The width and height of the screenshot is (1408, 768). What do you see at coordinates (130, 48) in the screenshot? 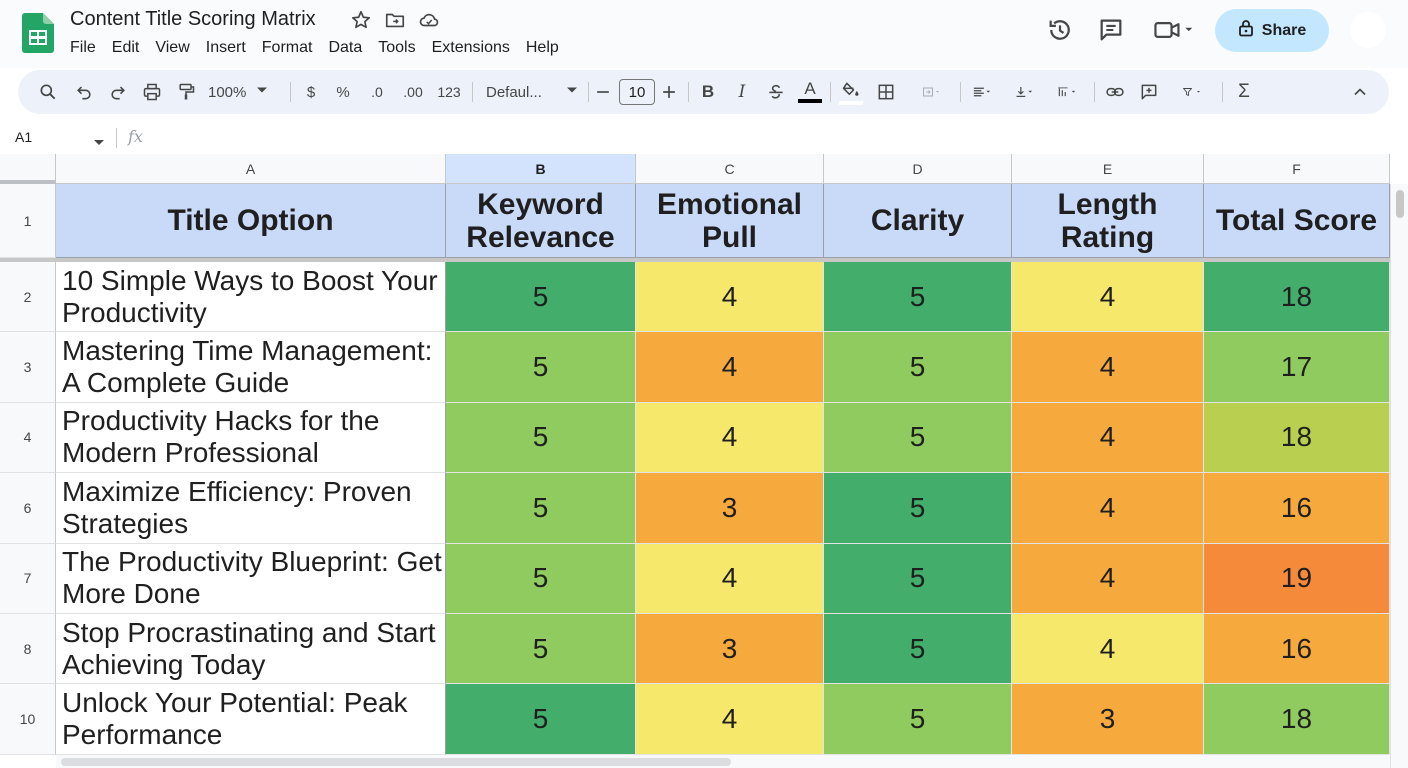
I see `menu-edit: Edit` at bounding box center [130, 48].